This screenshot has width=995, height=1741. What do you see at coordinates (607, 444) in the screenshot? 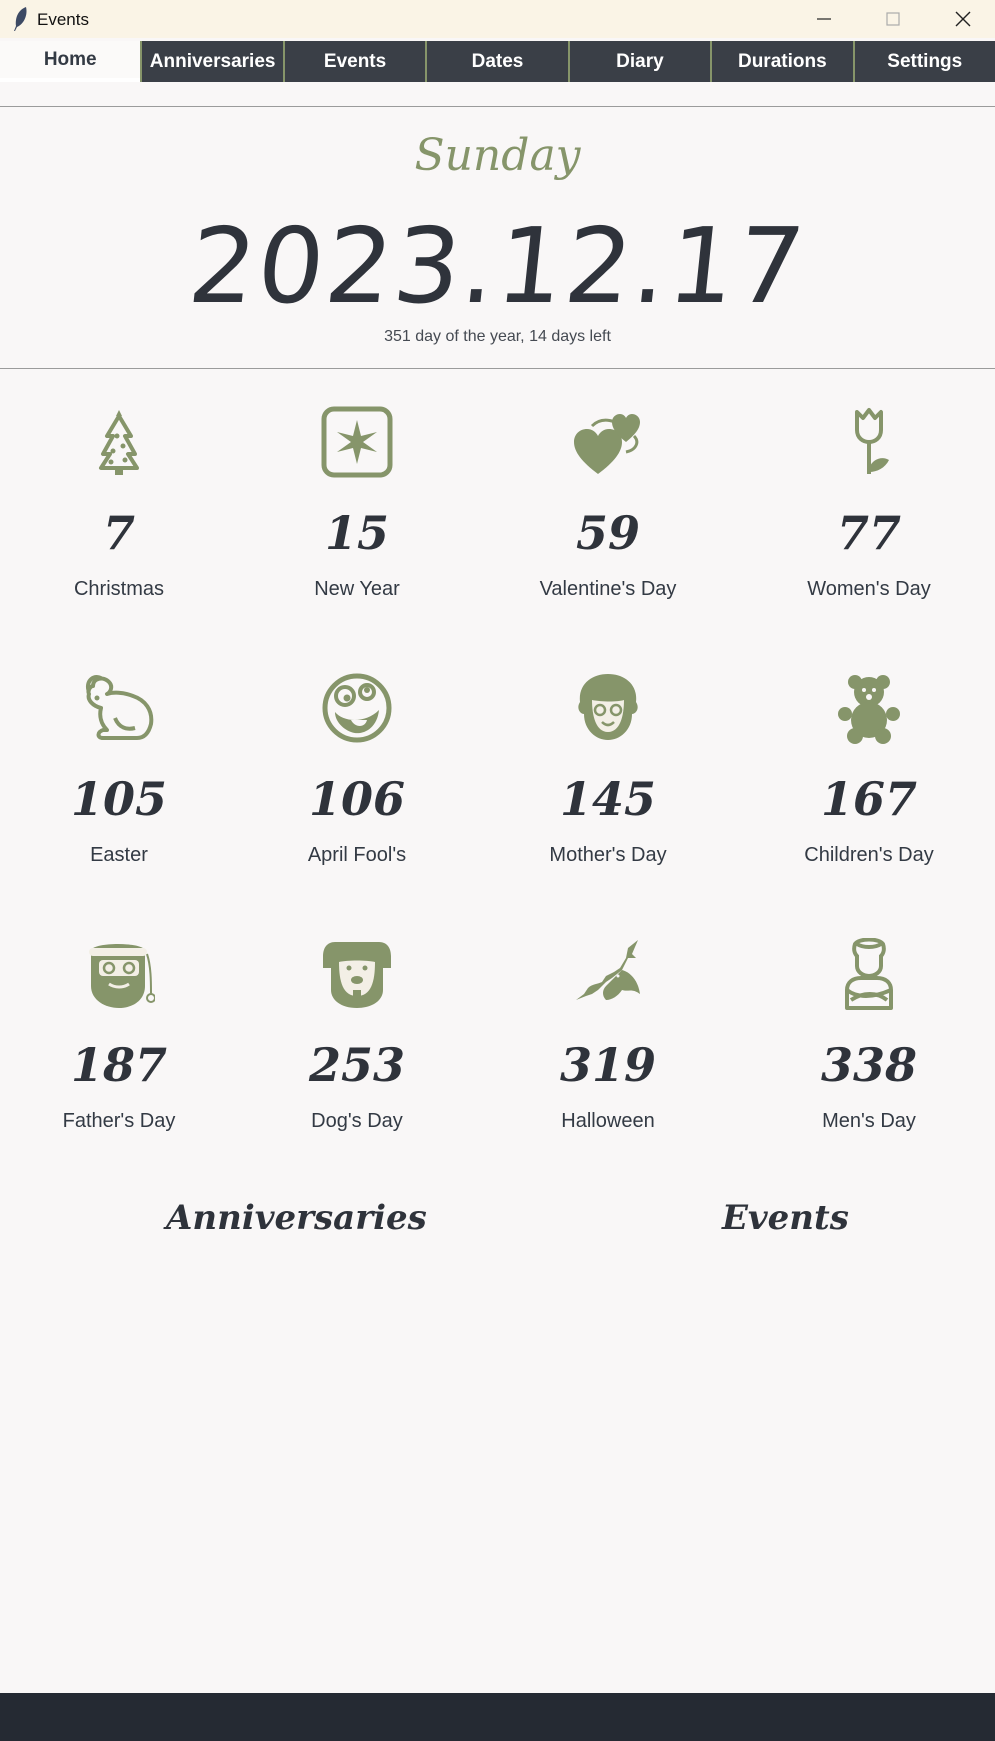
I see `hearts-icon` at bounding box center [607, 444].